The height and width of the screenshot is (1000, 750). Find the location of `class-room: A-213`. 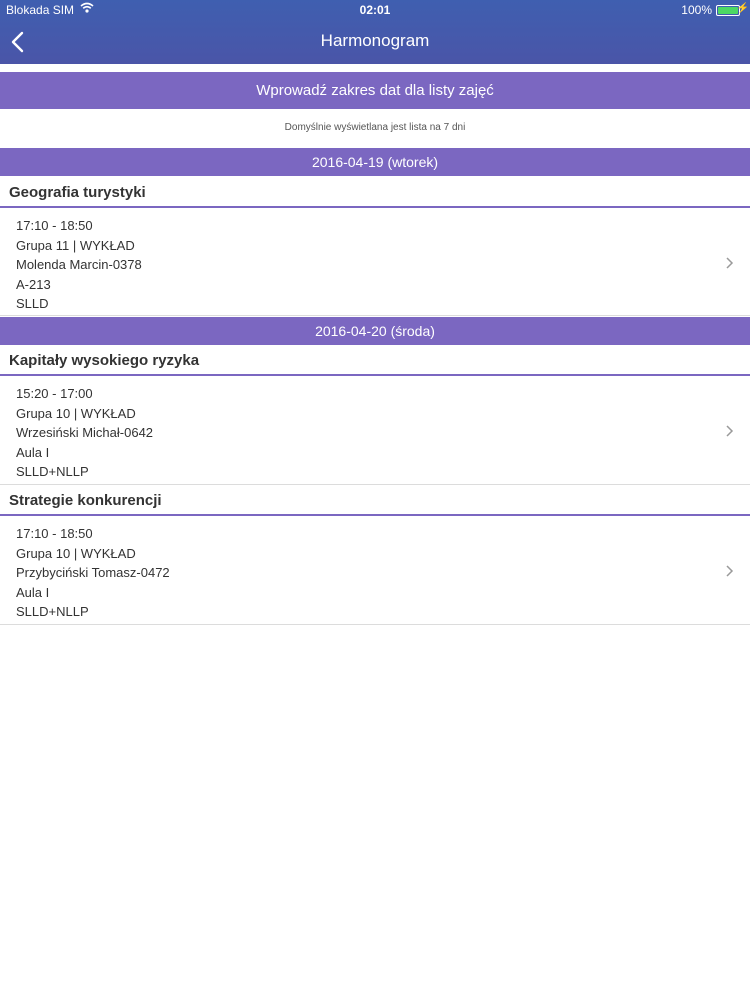

class-room: A-213 is located at coordinates (33, 284).